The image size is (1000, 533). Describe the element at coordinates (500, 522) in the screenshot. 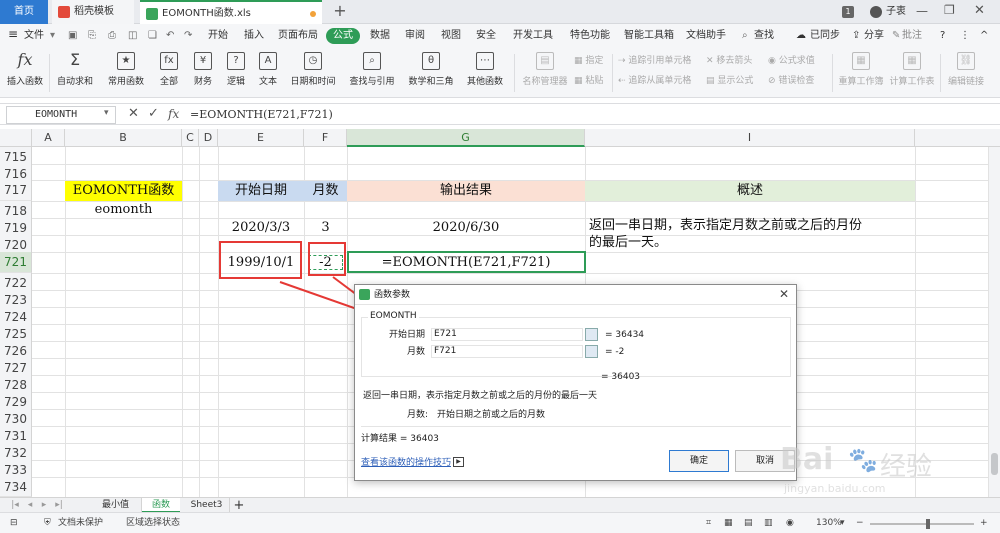

I see `status-bar: ⊟ ⛨ 文档未保护 区域选择状态 ⌗ ▦ ▤ ▥ ◉ 130% ▾ − +` at that location.